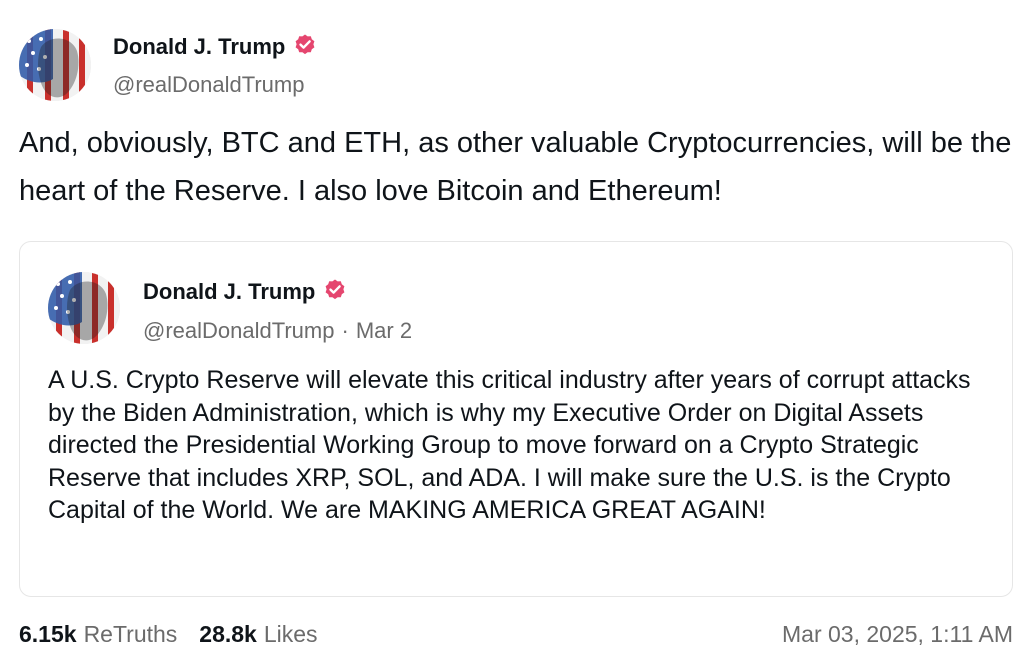  Describe the element at coordinates (228, 633) in the screenshot. I see `likes-count: 28.8k` at that location.